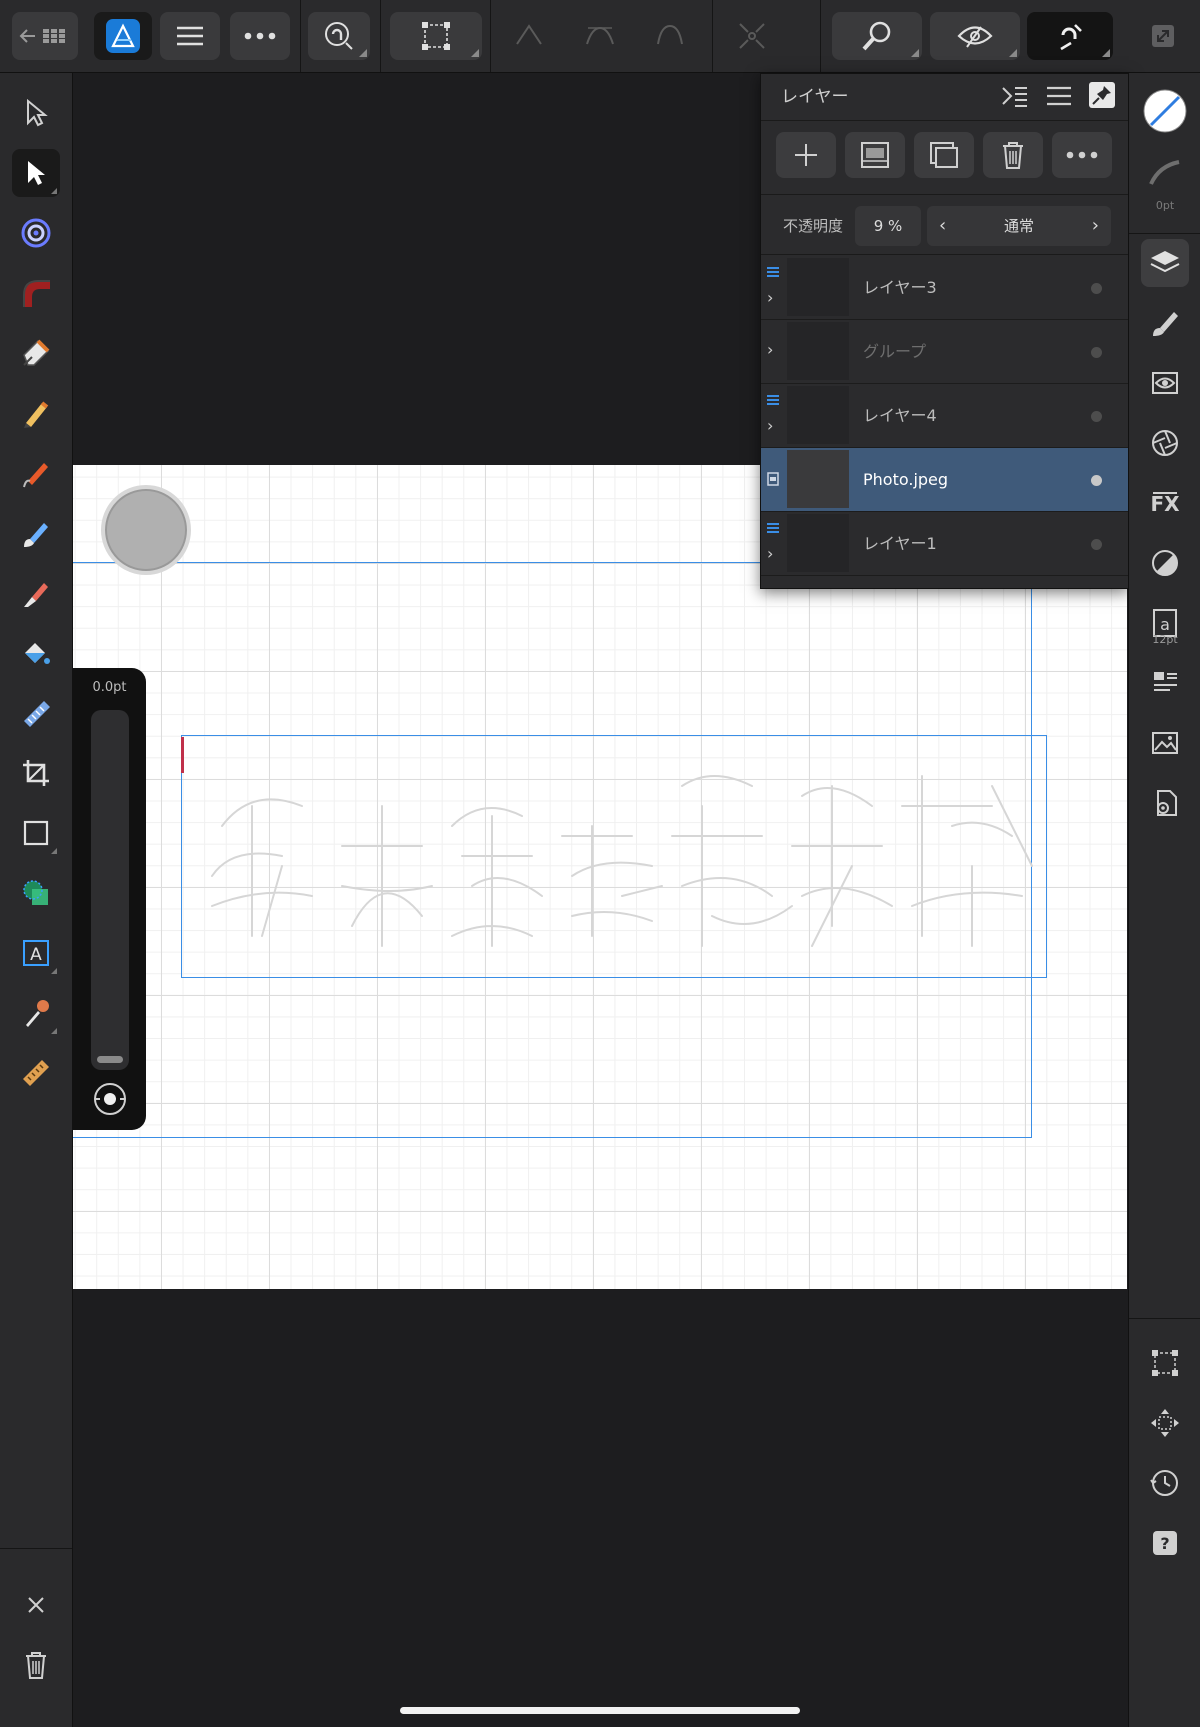 The height and width of the screenshot is (1727, 1200). Describe the element at coordinates (1165, 803) in the screenshot. I see `settings-studio-button` at that location.